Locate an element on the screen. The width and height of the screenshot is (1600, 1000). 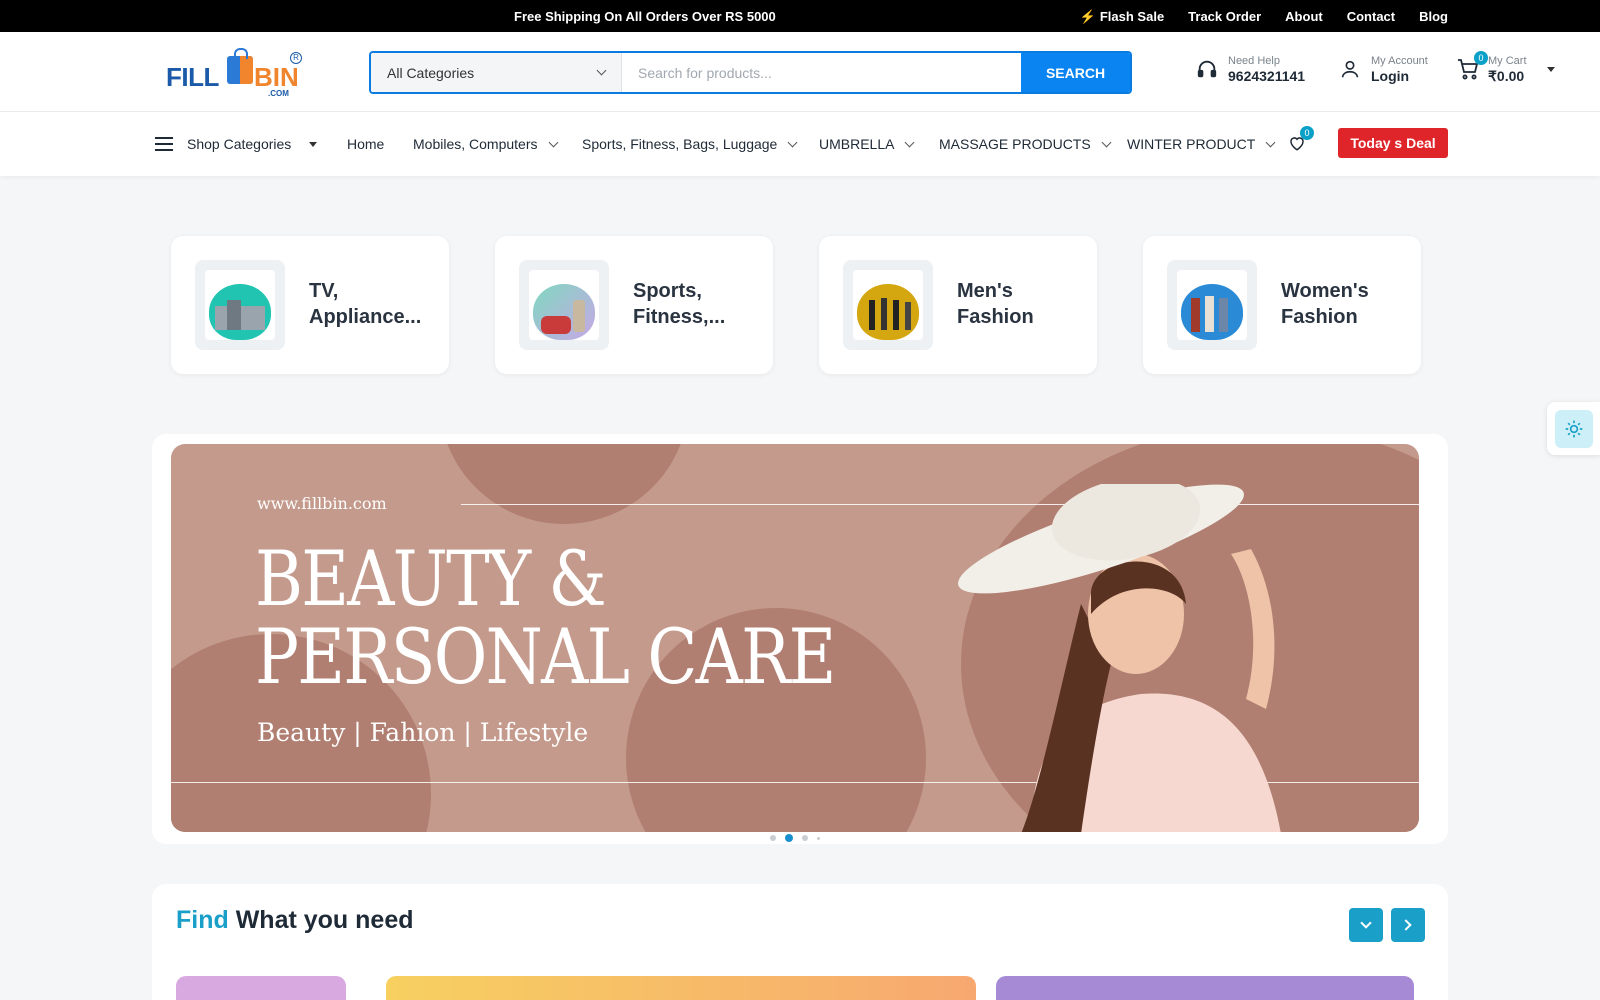
sun-icon is located at coordinates (1574, 429).